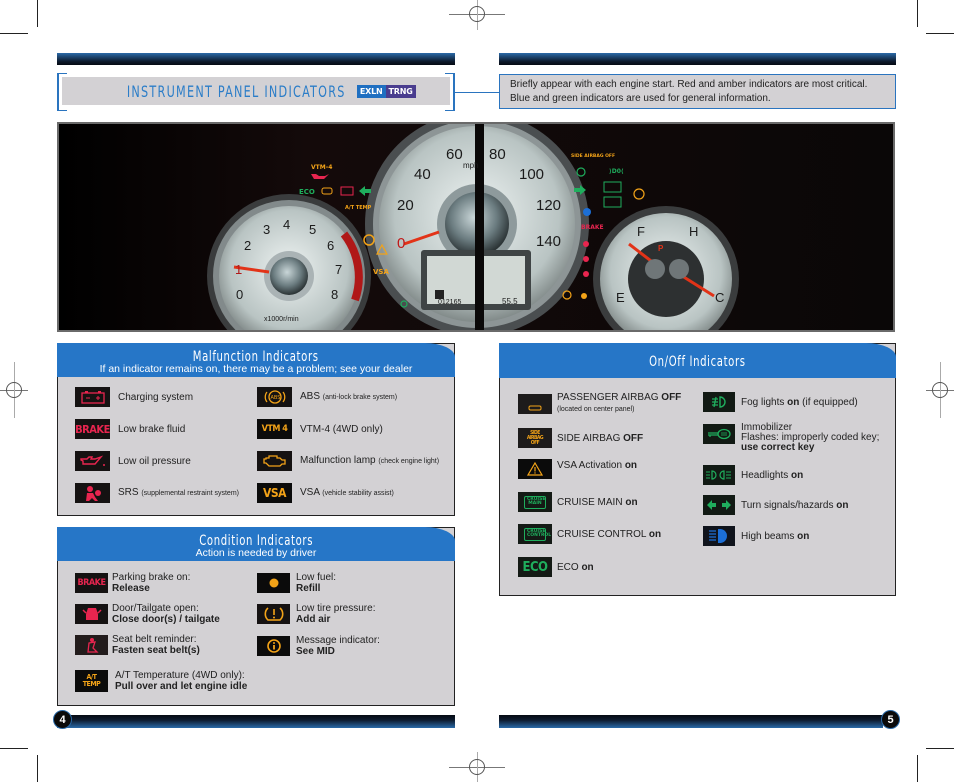 This screenshot has height=782, width=954. I want to click on label-main: SRS, so click(128, 492).